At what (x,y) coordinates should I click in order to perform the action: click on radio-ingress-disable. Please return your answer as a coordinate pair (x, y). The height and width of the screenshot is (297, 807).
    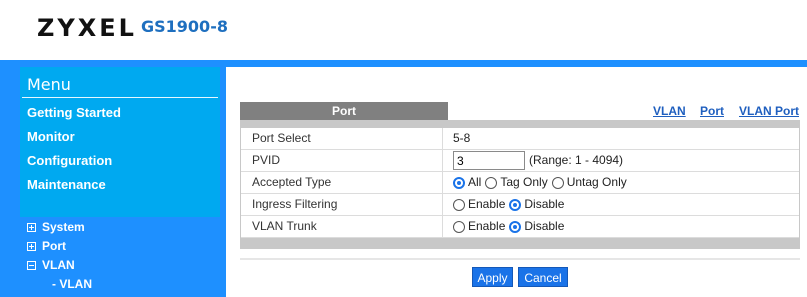
    Looking at the image, I should click on (515, 204).